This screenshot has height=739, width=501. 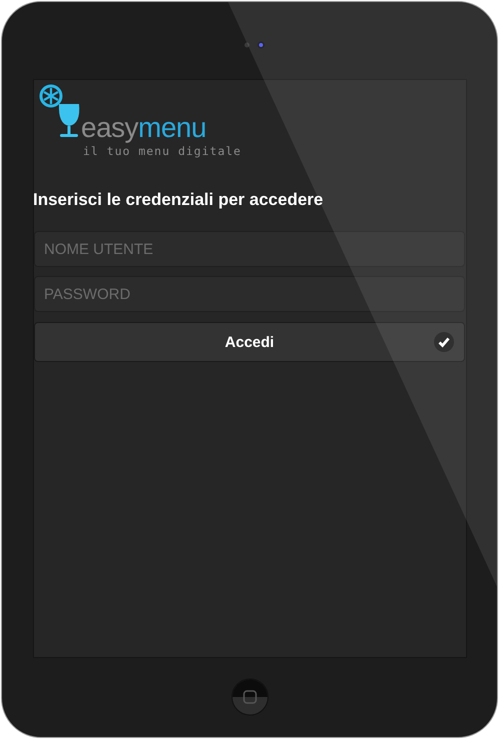 I want to click on input-field: PASSWORD, so click(x=249, y=294).